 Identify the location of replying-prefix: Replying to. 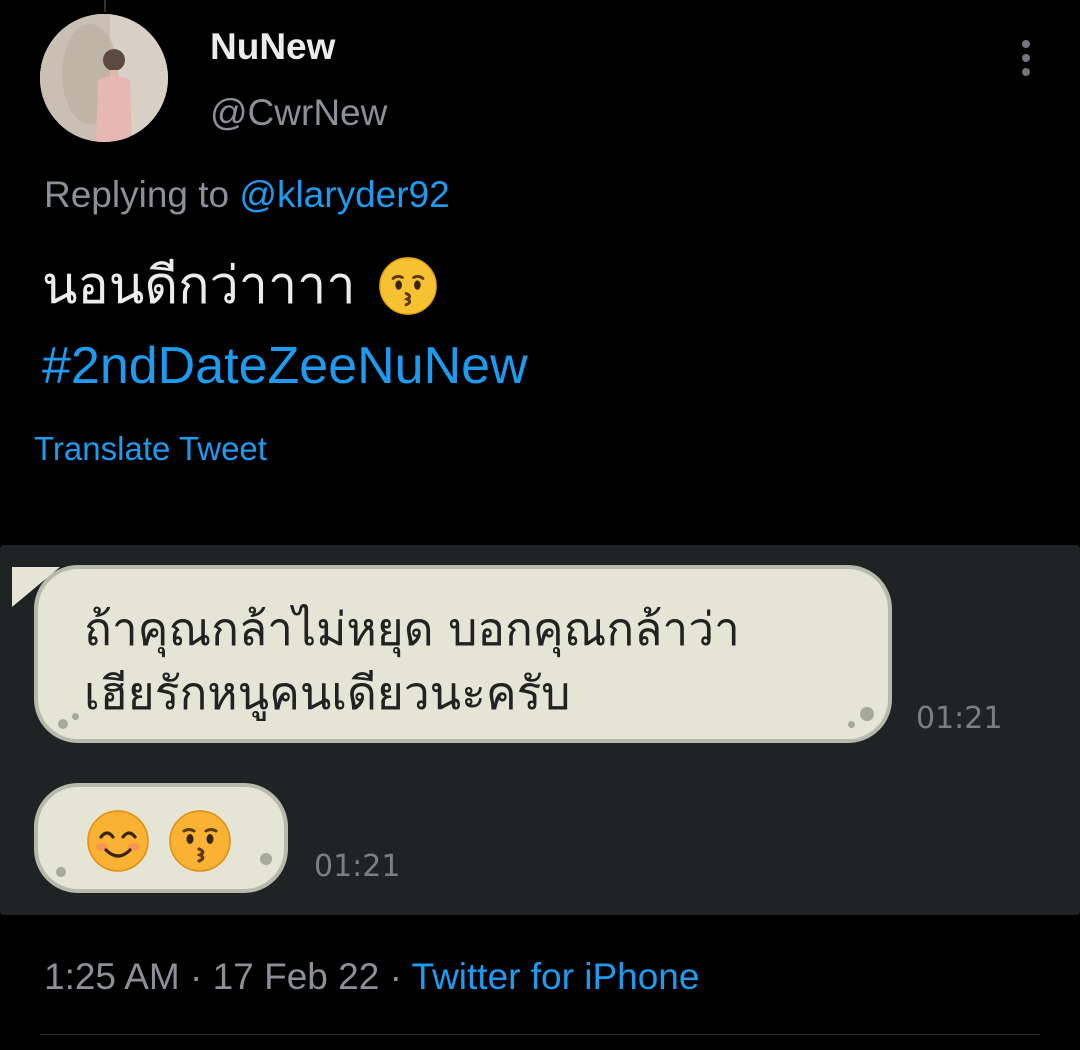
(137, 194).